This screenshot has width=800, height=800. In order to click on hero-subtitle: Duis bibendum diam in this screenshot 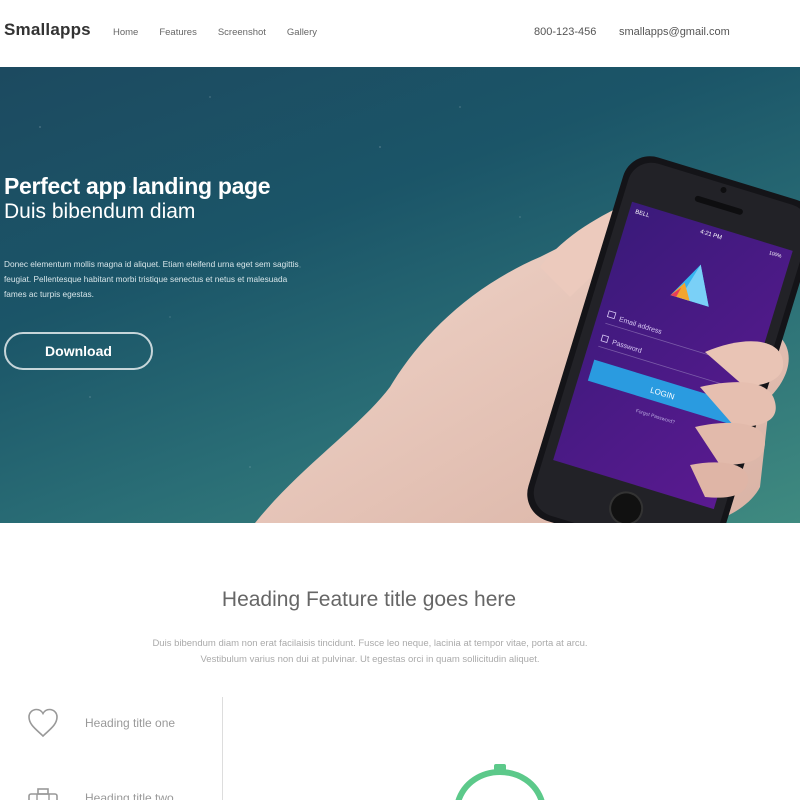, I will do `click(100, 211)`.